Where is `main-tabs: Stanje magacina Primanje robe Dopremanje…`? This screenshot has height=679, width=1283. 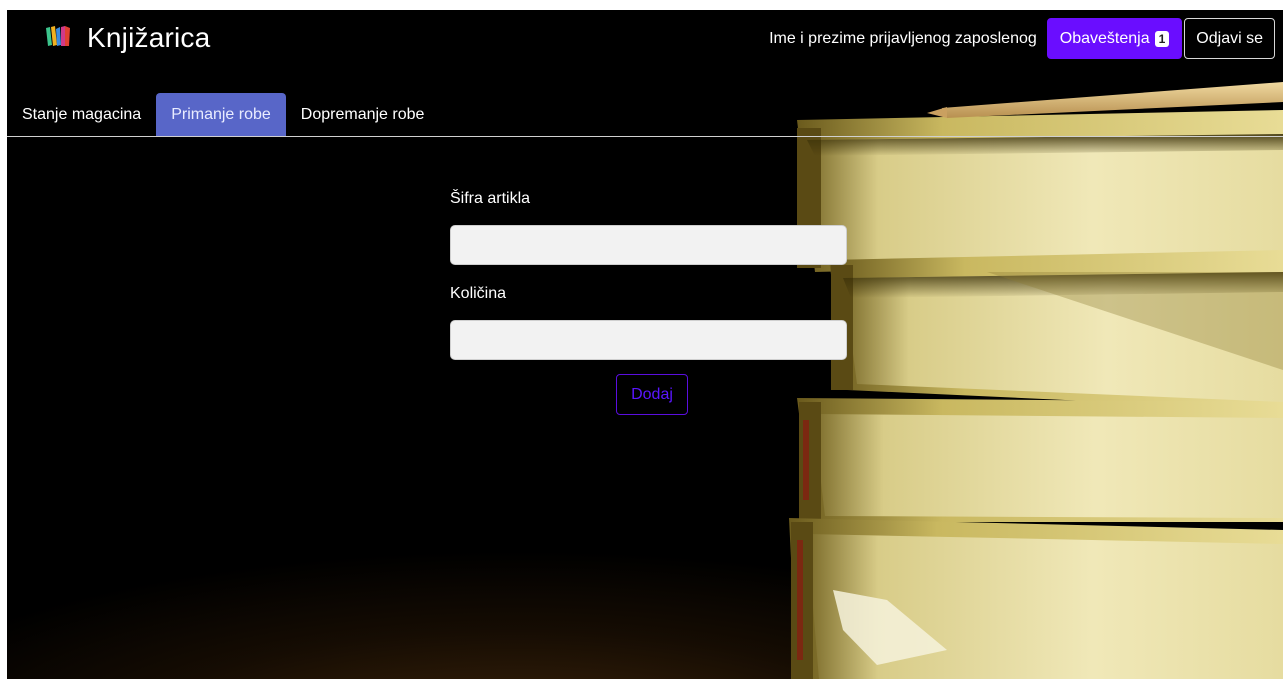 main-tabs: Stanje magacina Primanje robe Dopremanje… is located at coordinates (645, 115).